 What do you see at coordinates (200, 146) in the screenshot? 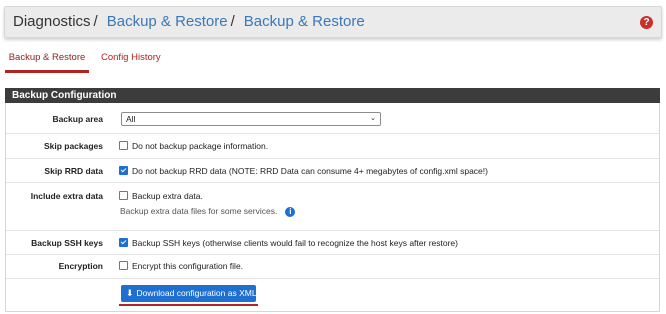
I see `skip-packages-text: Do not backup package information.` at bounding box center [200, 146].